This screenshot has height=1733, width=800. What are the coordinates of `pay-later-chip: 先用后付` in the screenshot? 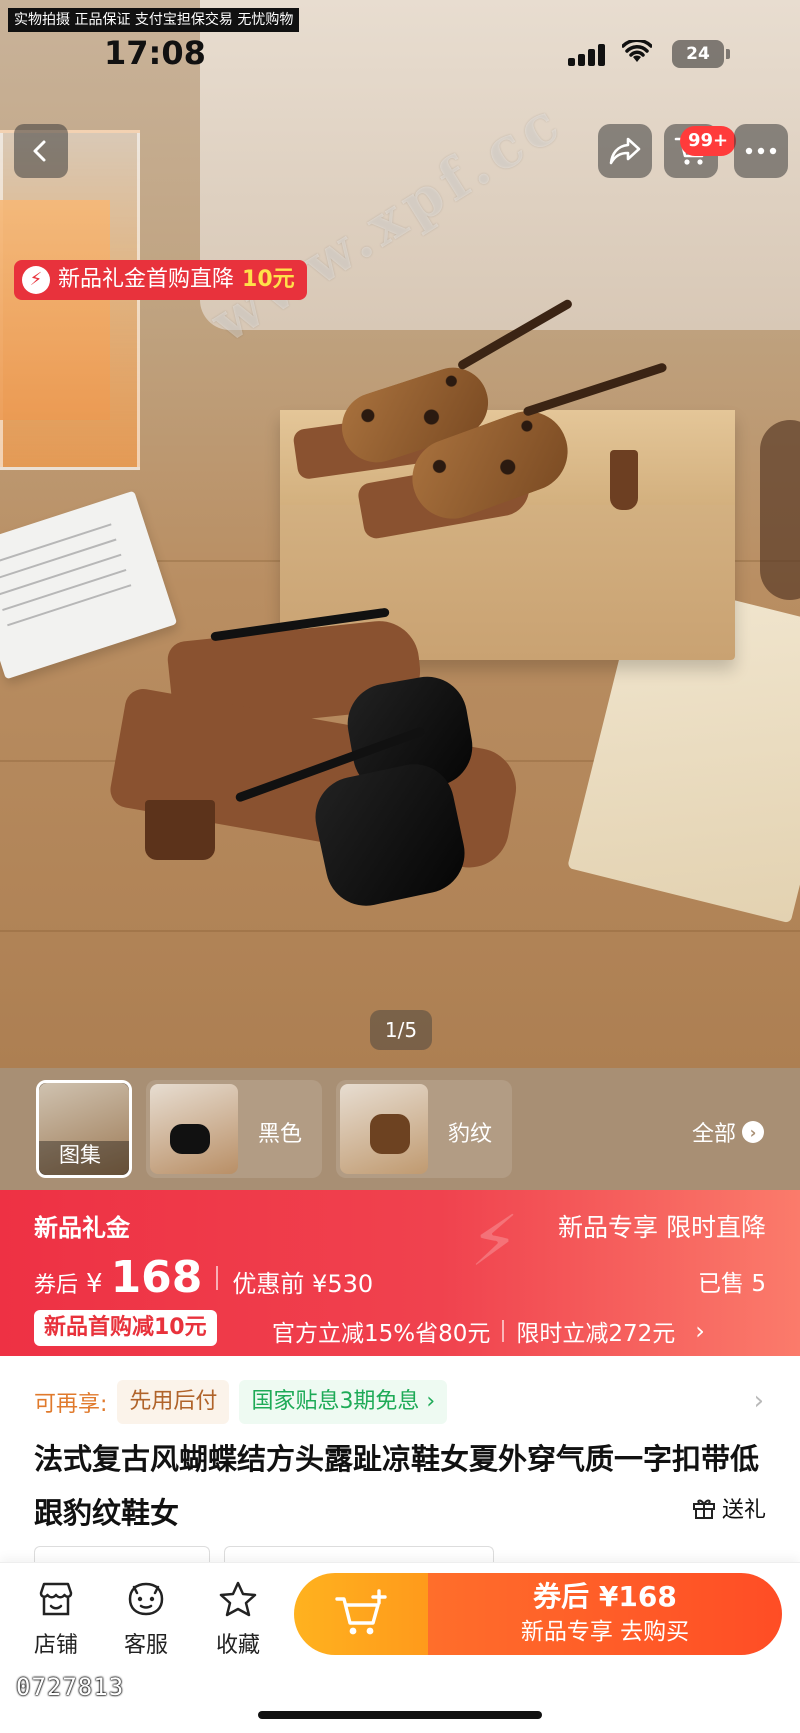 It's located at (173, 1402).